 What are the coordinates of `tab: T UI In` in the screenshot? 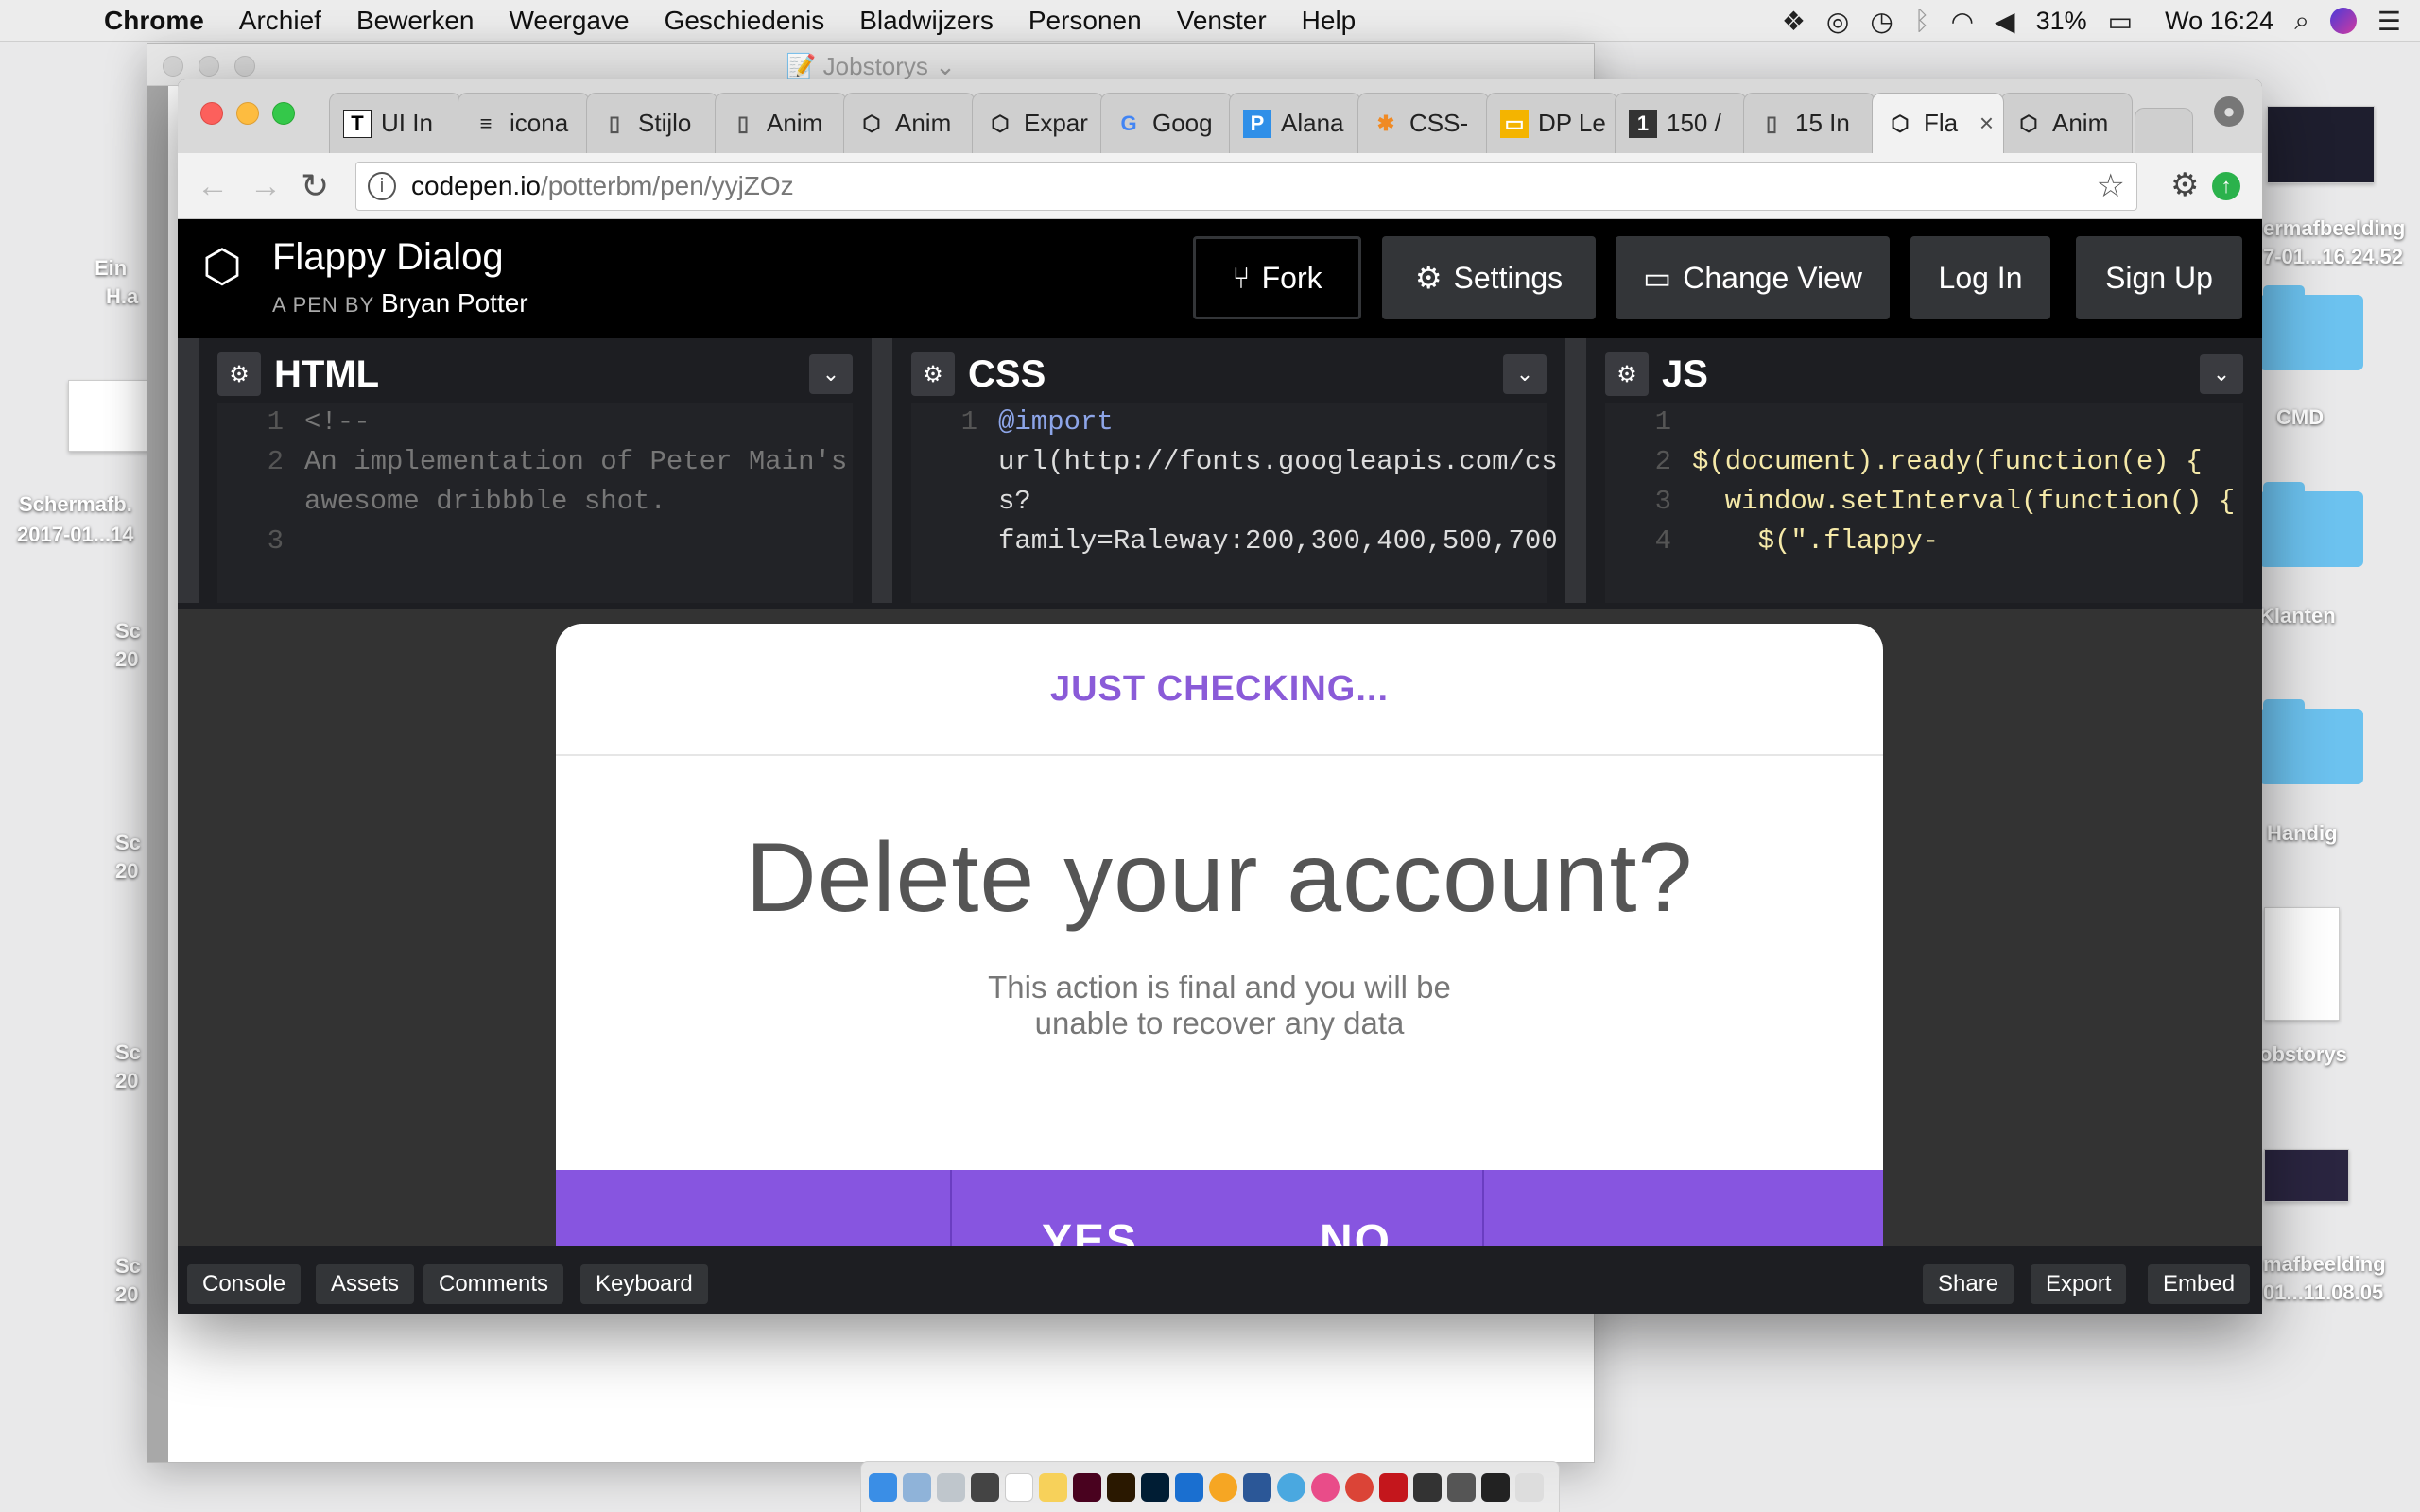 It's located at (395, 123).